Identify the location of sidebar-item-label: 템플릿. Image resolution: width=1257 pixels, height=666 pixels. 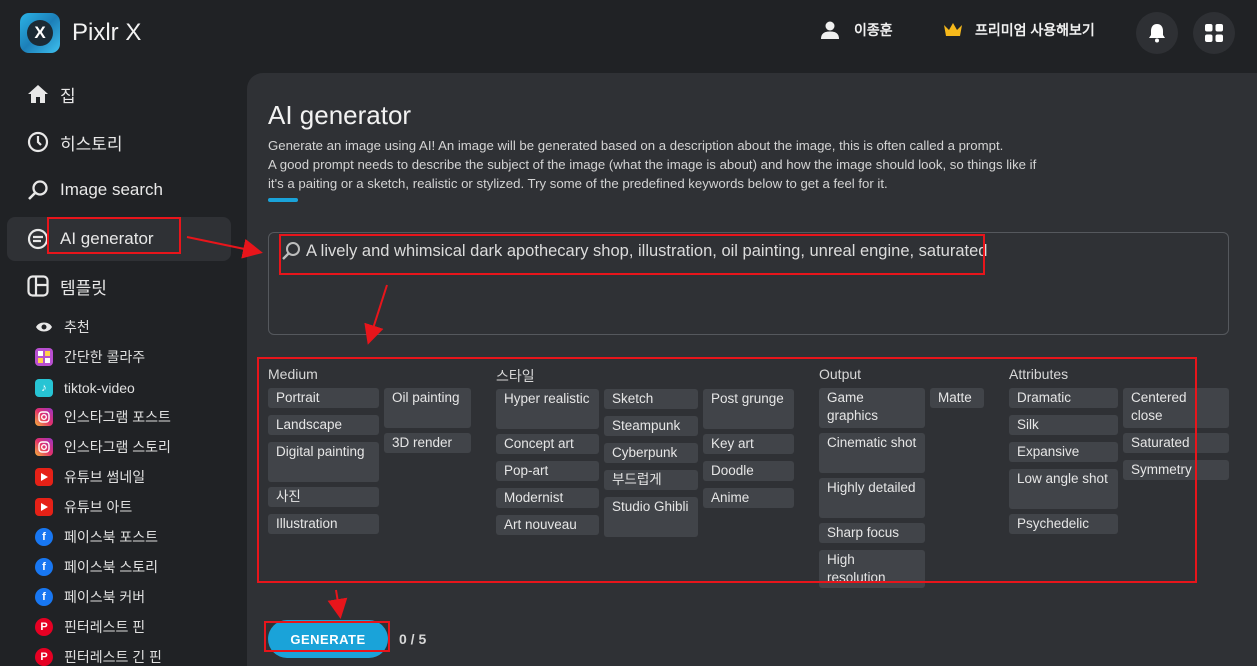
(83, 288).